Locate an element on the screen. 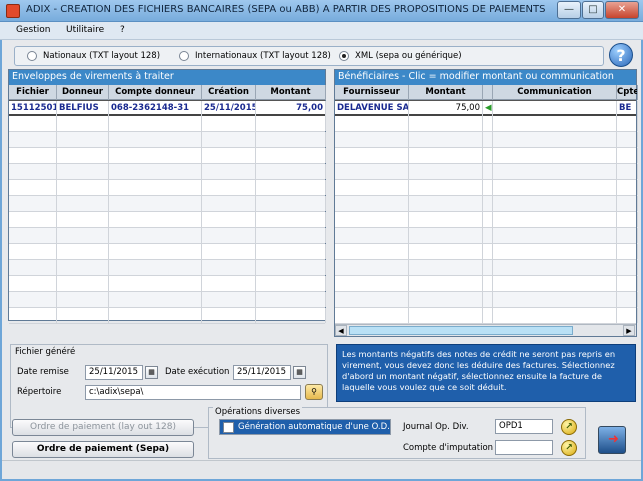 This screenshot has height=481, width=643. compte-lookup-icon: ↗ is located at coordinates (569, 448).